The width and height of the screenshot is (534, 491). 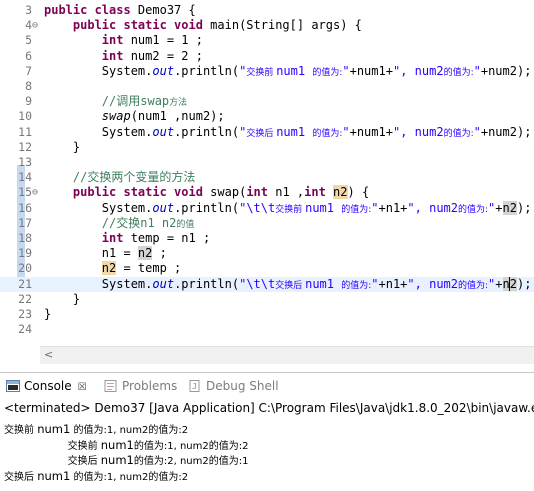 What do you see at coordinates (267, 56) in the screenshot?
I see `code-line: 6 int num2 = 2 ;` at bounding box center [267, 56].